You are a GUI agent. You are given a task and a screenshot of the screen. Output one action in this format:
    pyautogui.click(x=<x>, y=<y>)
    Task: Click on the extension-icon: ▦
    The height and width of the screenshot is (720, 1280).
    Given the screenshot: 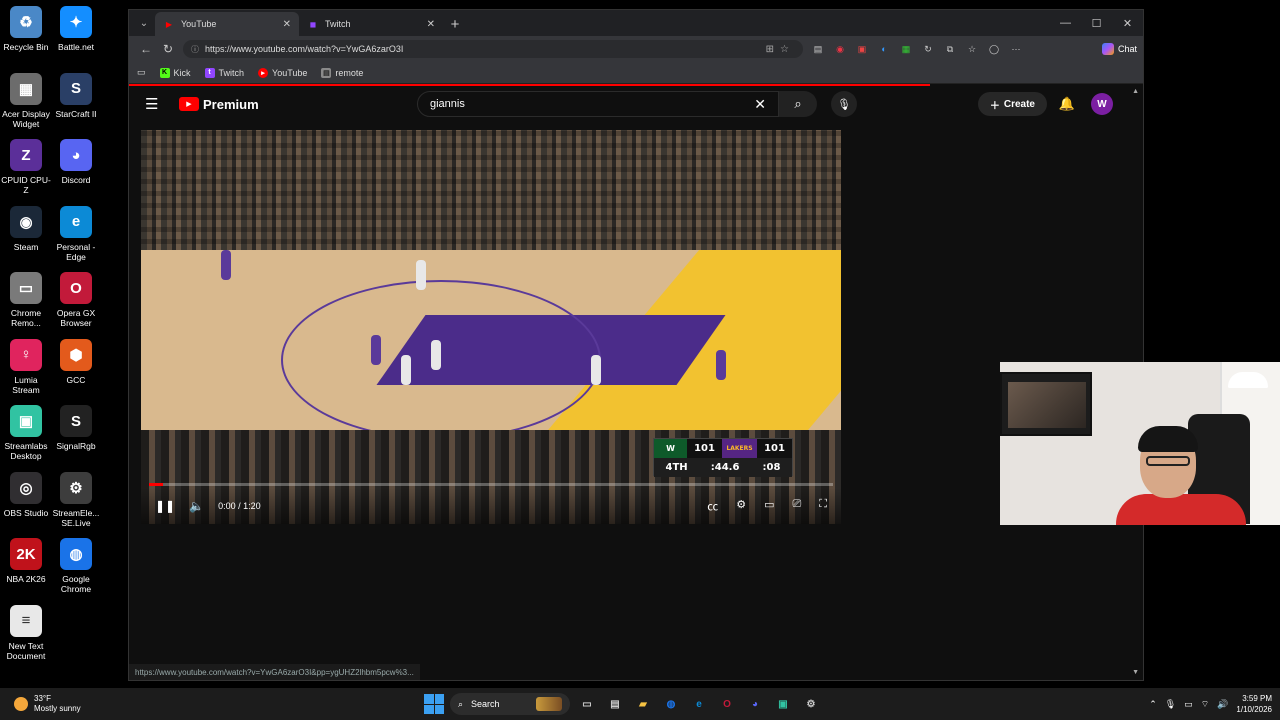 What is the action you would take?
    pyautogui.click(x=906, y=49)
    